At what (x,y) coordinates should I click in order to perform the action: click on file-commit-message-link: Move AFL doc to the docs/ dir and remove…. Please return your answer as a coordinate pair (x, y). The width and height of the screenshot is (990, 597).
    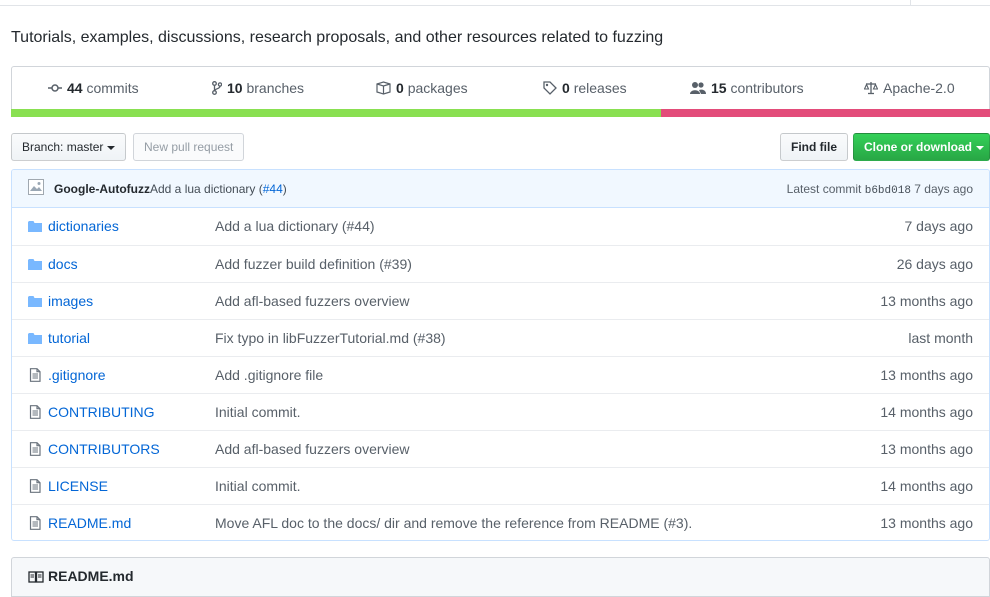
    Looking at the image, I should click on (453, 523).